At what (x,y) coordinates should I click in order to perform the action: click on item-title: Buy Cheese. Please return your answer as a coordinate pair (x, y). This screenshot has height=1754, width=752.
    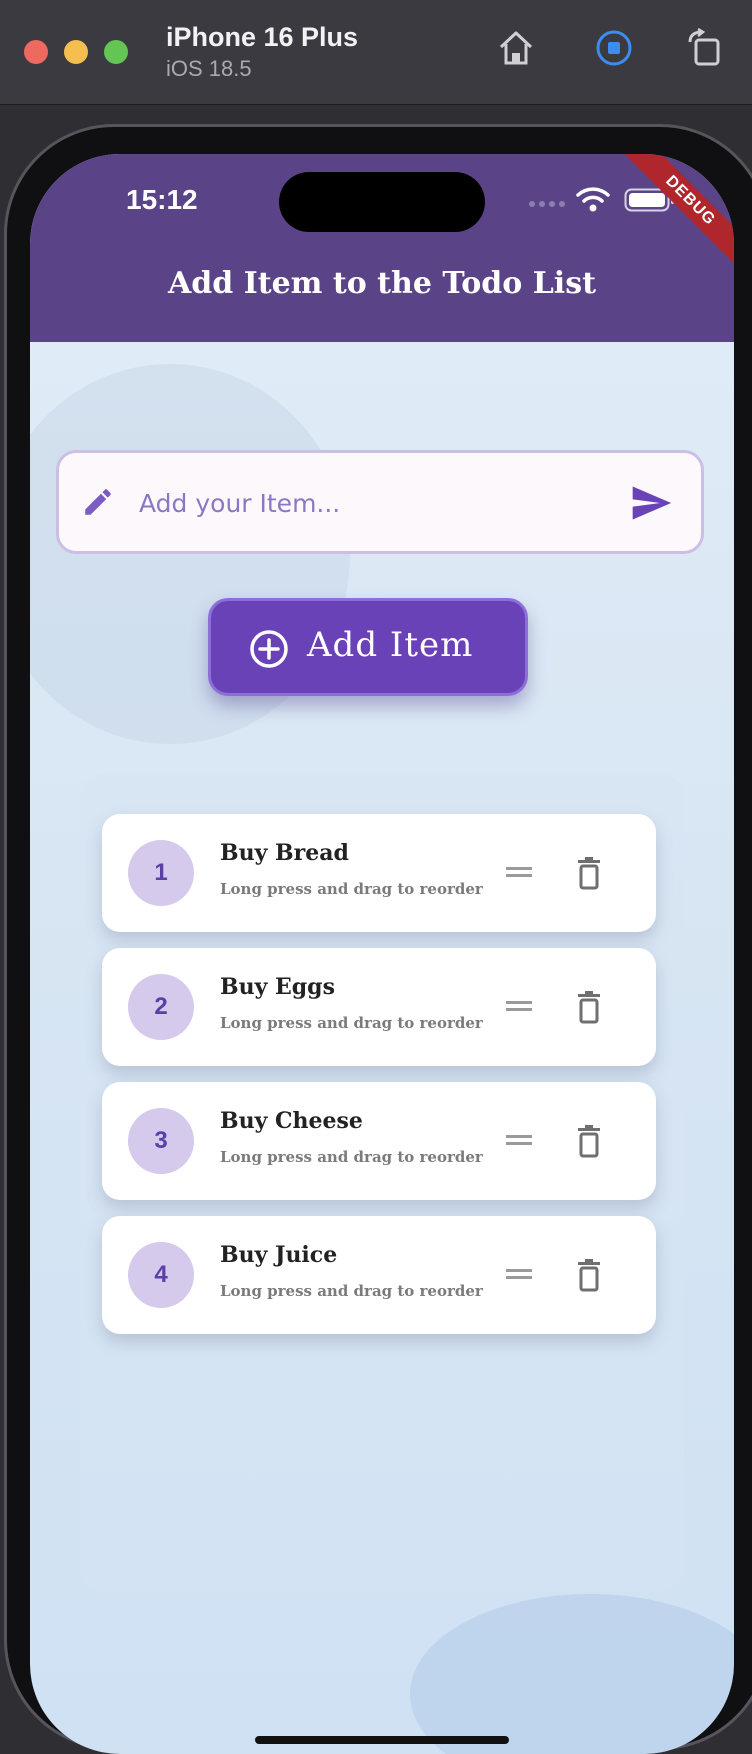
    Looking at the image, I should click on (291, 1121).